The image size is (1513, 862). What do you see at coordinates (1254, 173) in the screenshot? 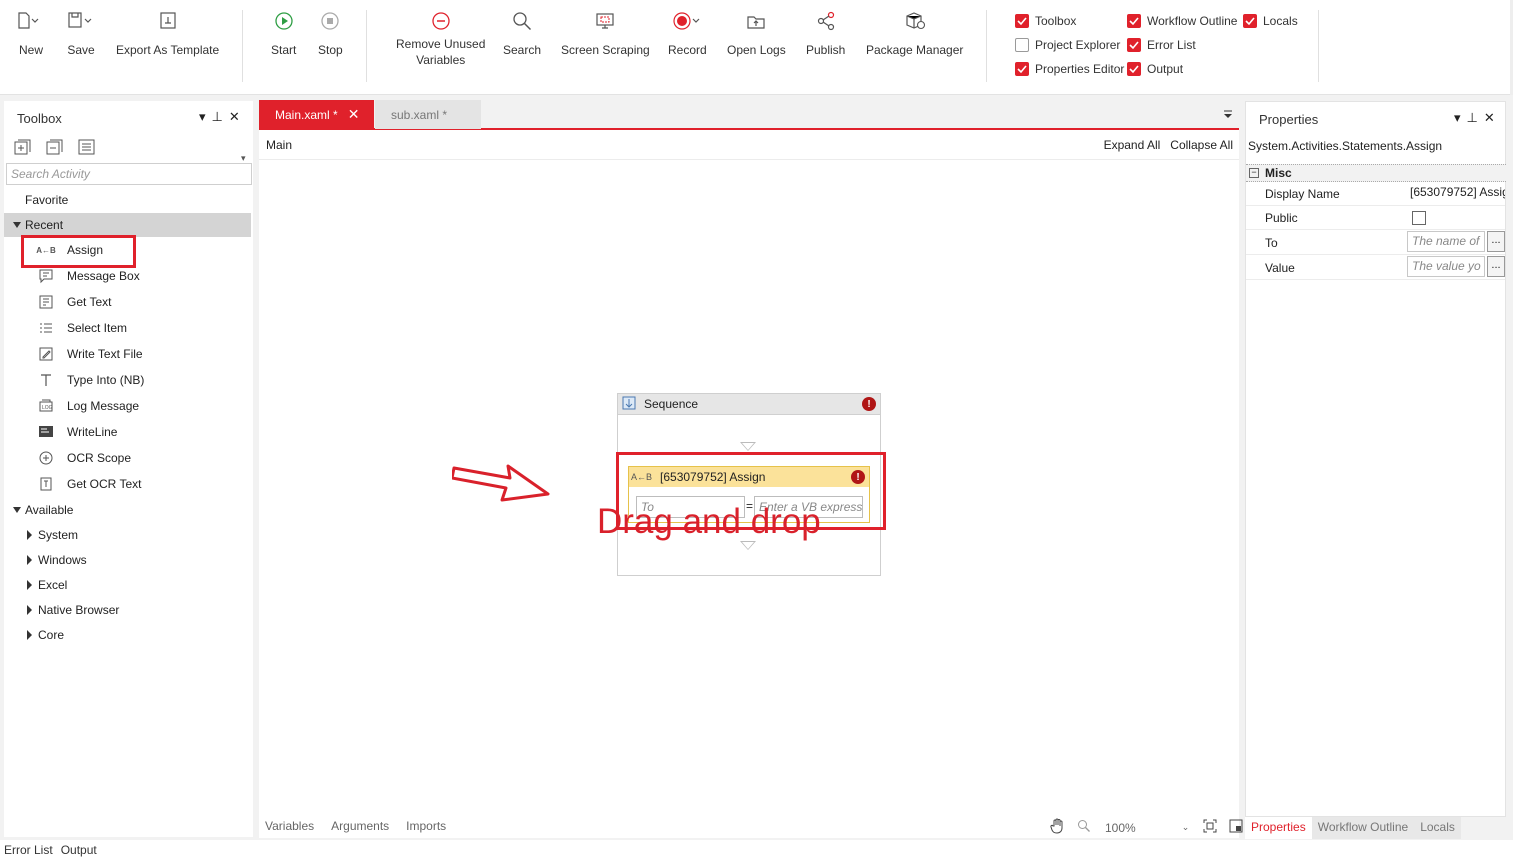
I see `collapse-icon: −` at bounding box center [1254, 173].